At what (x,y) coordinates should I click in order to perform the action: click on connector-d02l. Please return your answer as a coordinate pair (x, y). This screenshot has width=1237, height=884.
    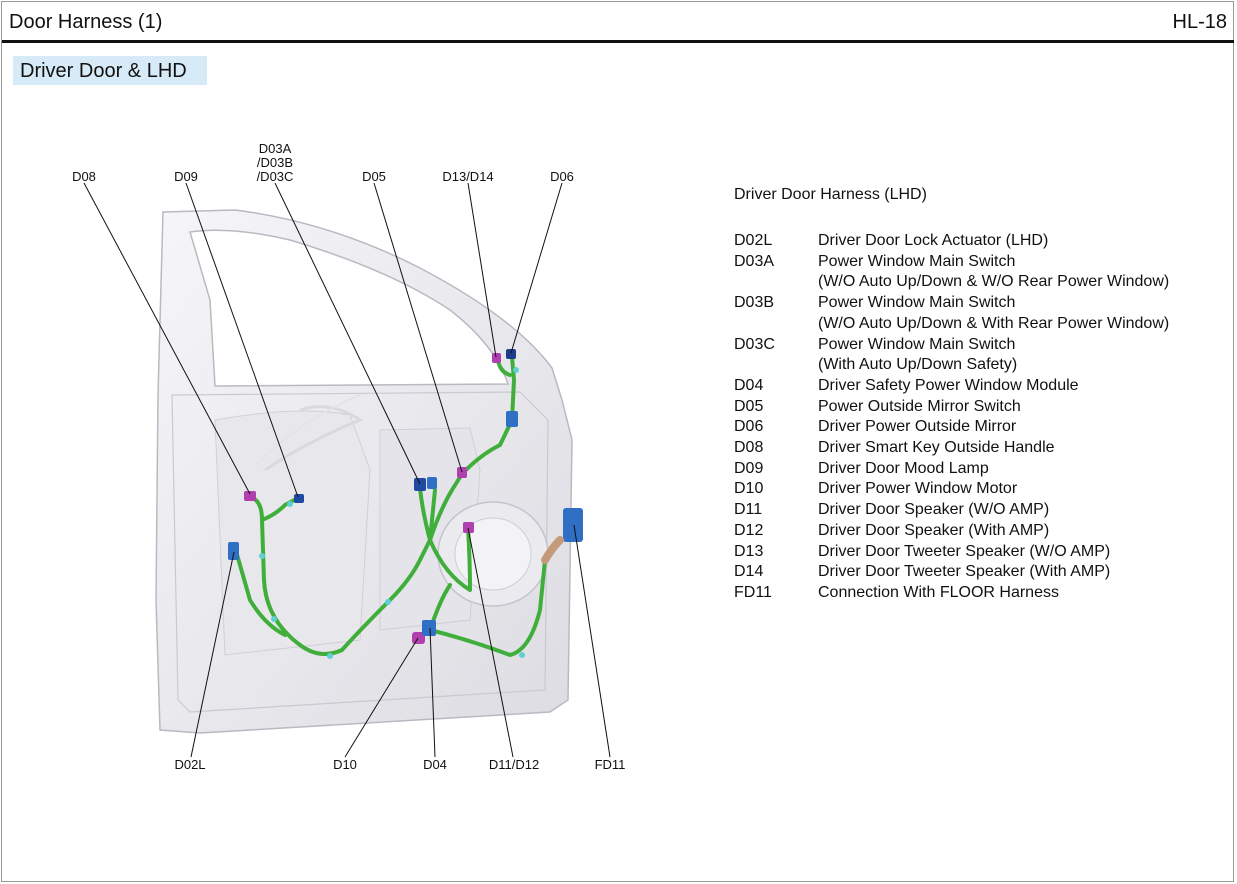
    Looking at the image, I should click on (233, 551).